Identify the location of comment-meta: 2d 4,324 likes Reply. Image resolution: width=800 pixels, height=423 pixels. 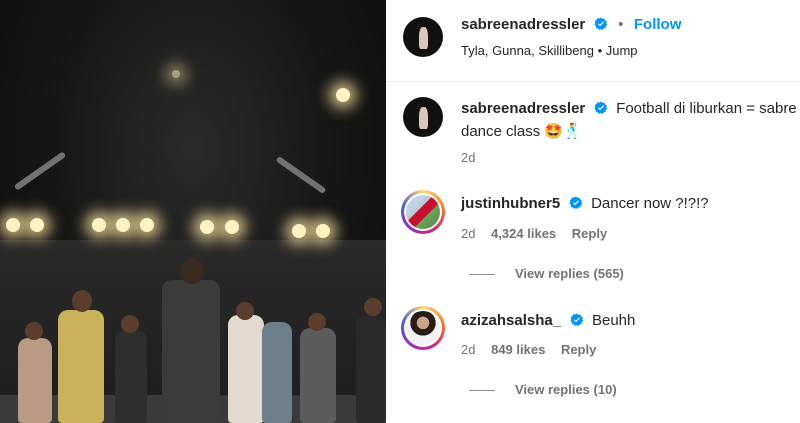
(534, 233).